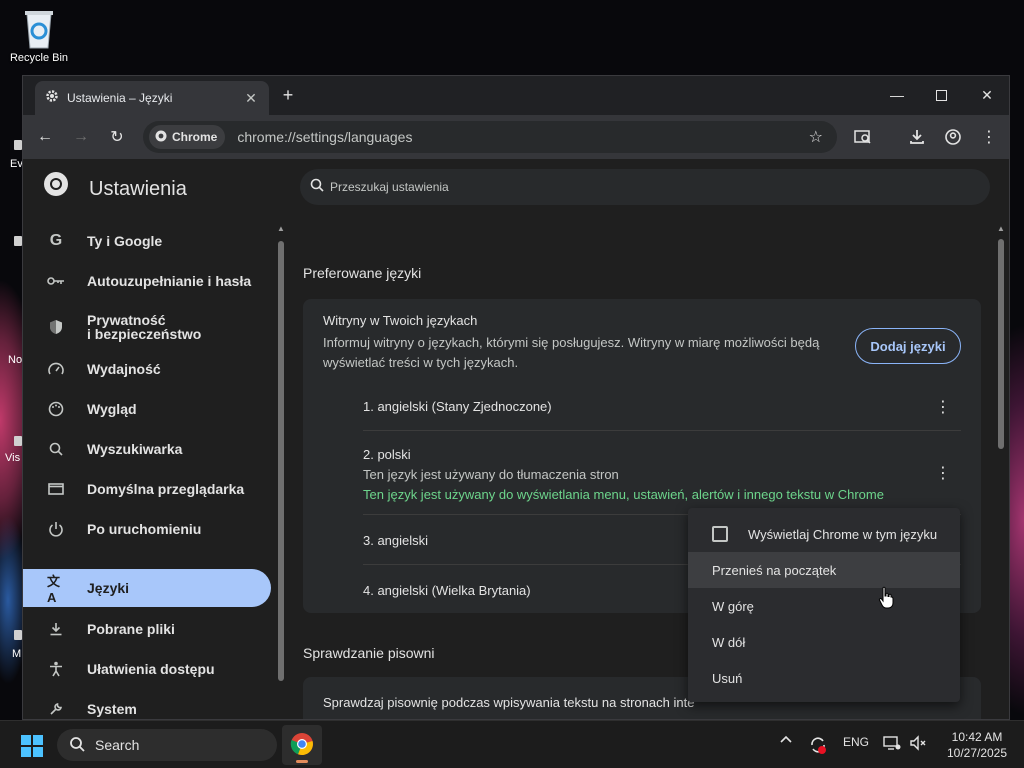 This screenshot has height=768, width=1024. I want to click on chip-label: Chrome, so click(195, 137).